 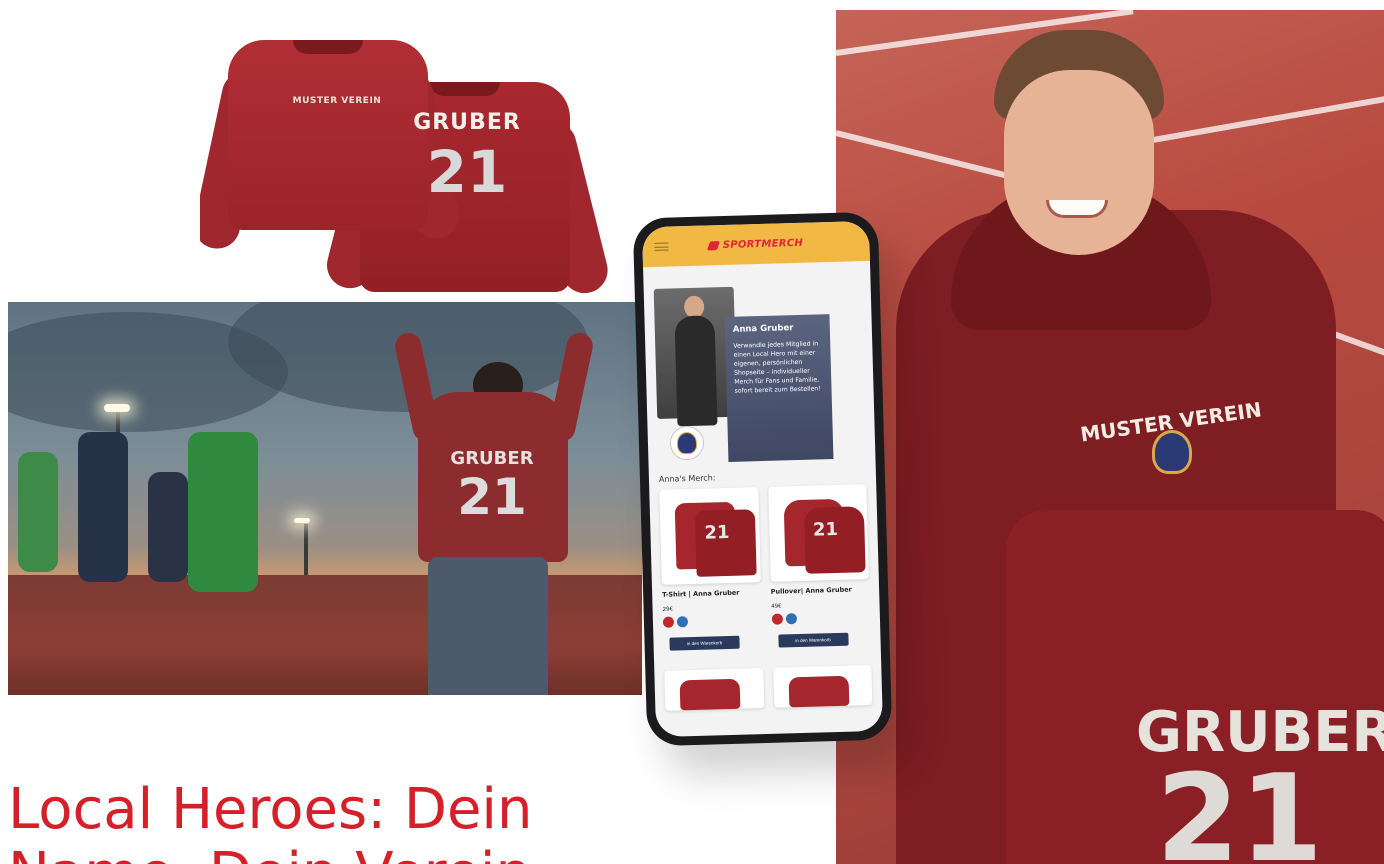 I want to click on page-headline: Local Heroes: Dein Name, Dein Verein, so click(x=270, y=820).